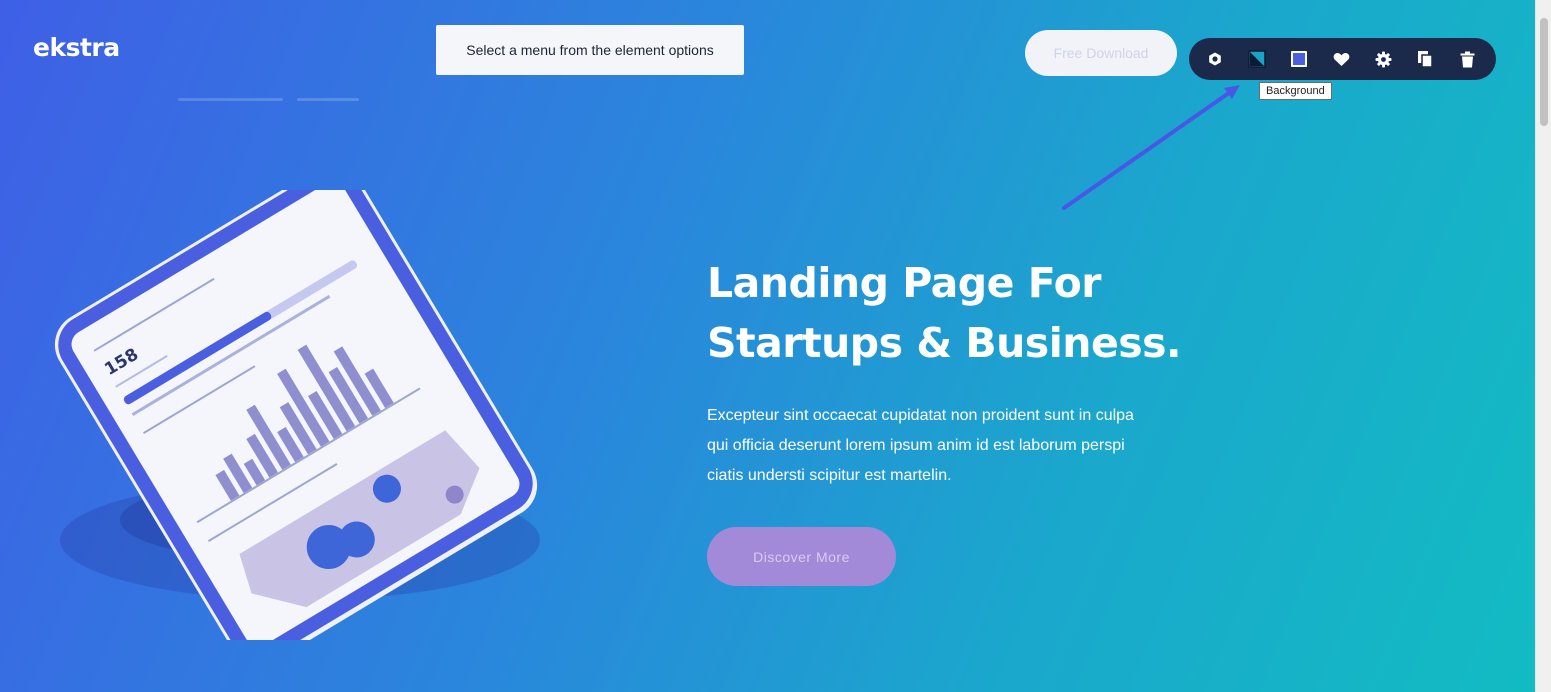 Image resolution: width=1551 pixels, height=692 pixels. I want to click on heart-icon, so click(1341, 59).